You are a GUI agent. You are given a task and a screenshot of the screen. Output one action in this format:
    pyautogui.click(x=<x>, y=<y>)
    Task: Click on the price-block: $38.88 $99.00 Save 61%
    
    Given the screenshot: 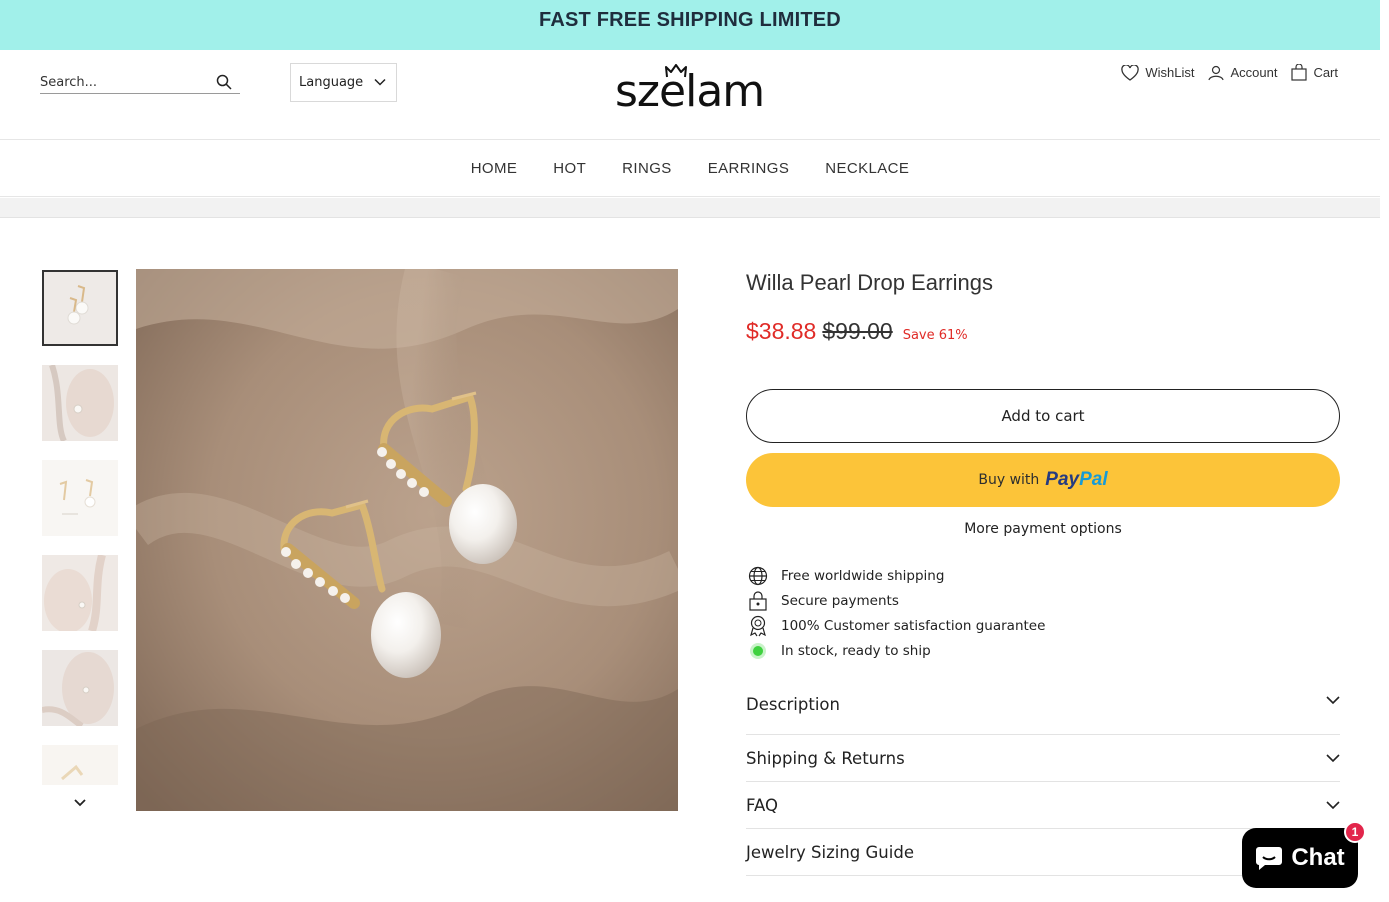 What is the action you would take?
    pyautogui.click(x=1043, y=331)
    